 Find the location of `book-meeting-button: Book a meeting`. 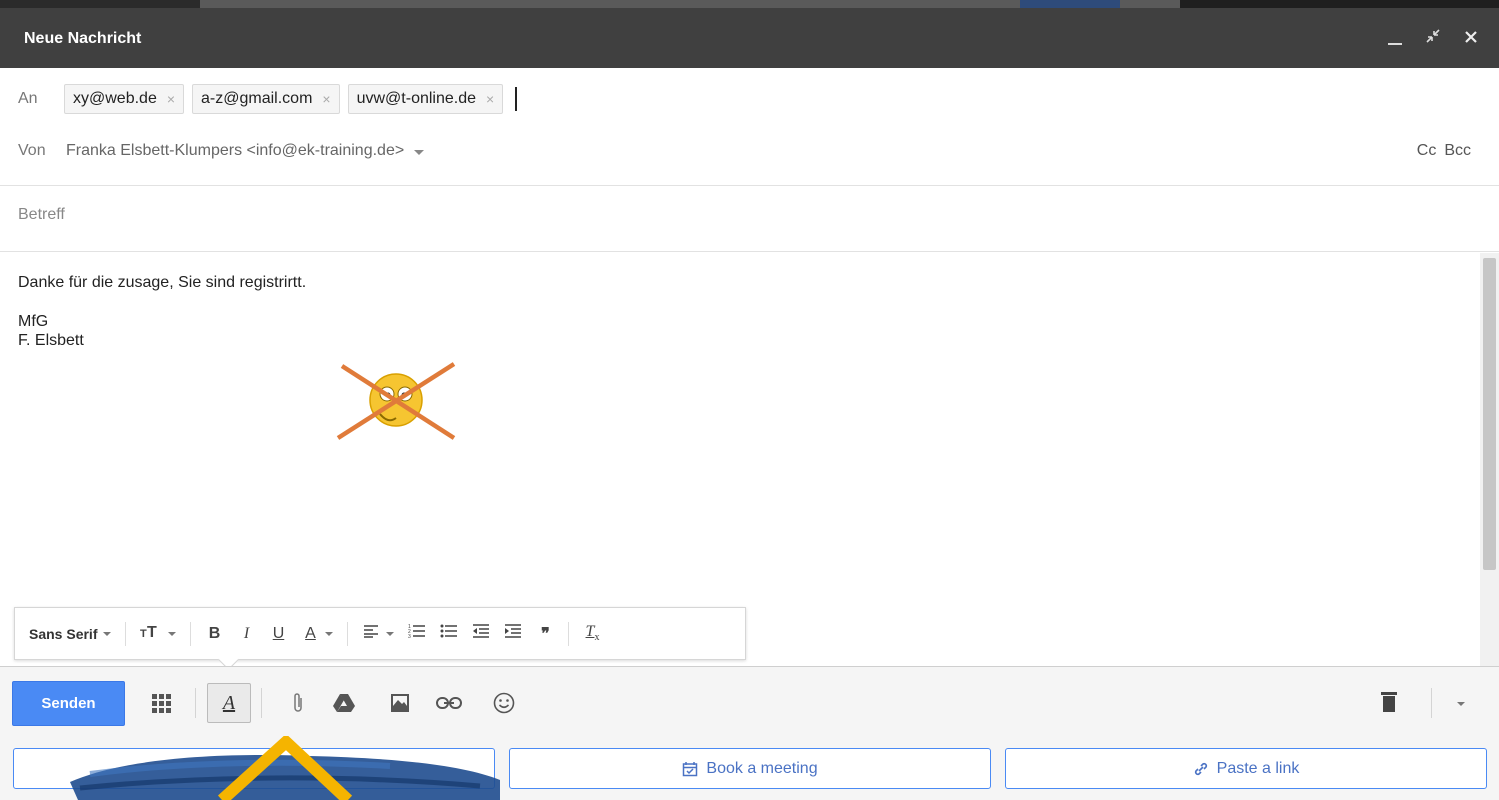

book-meeting-button: Book a meeting is located at coordinates (750, 768).